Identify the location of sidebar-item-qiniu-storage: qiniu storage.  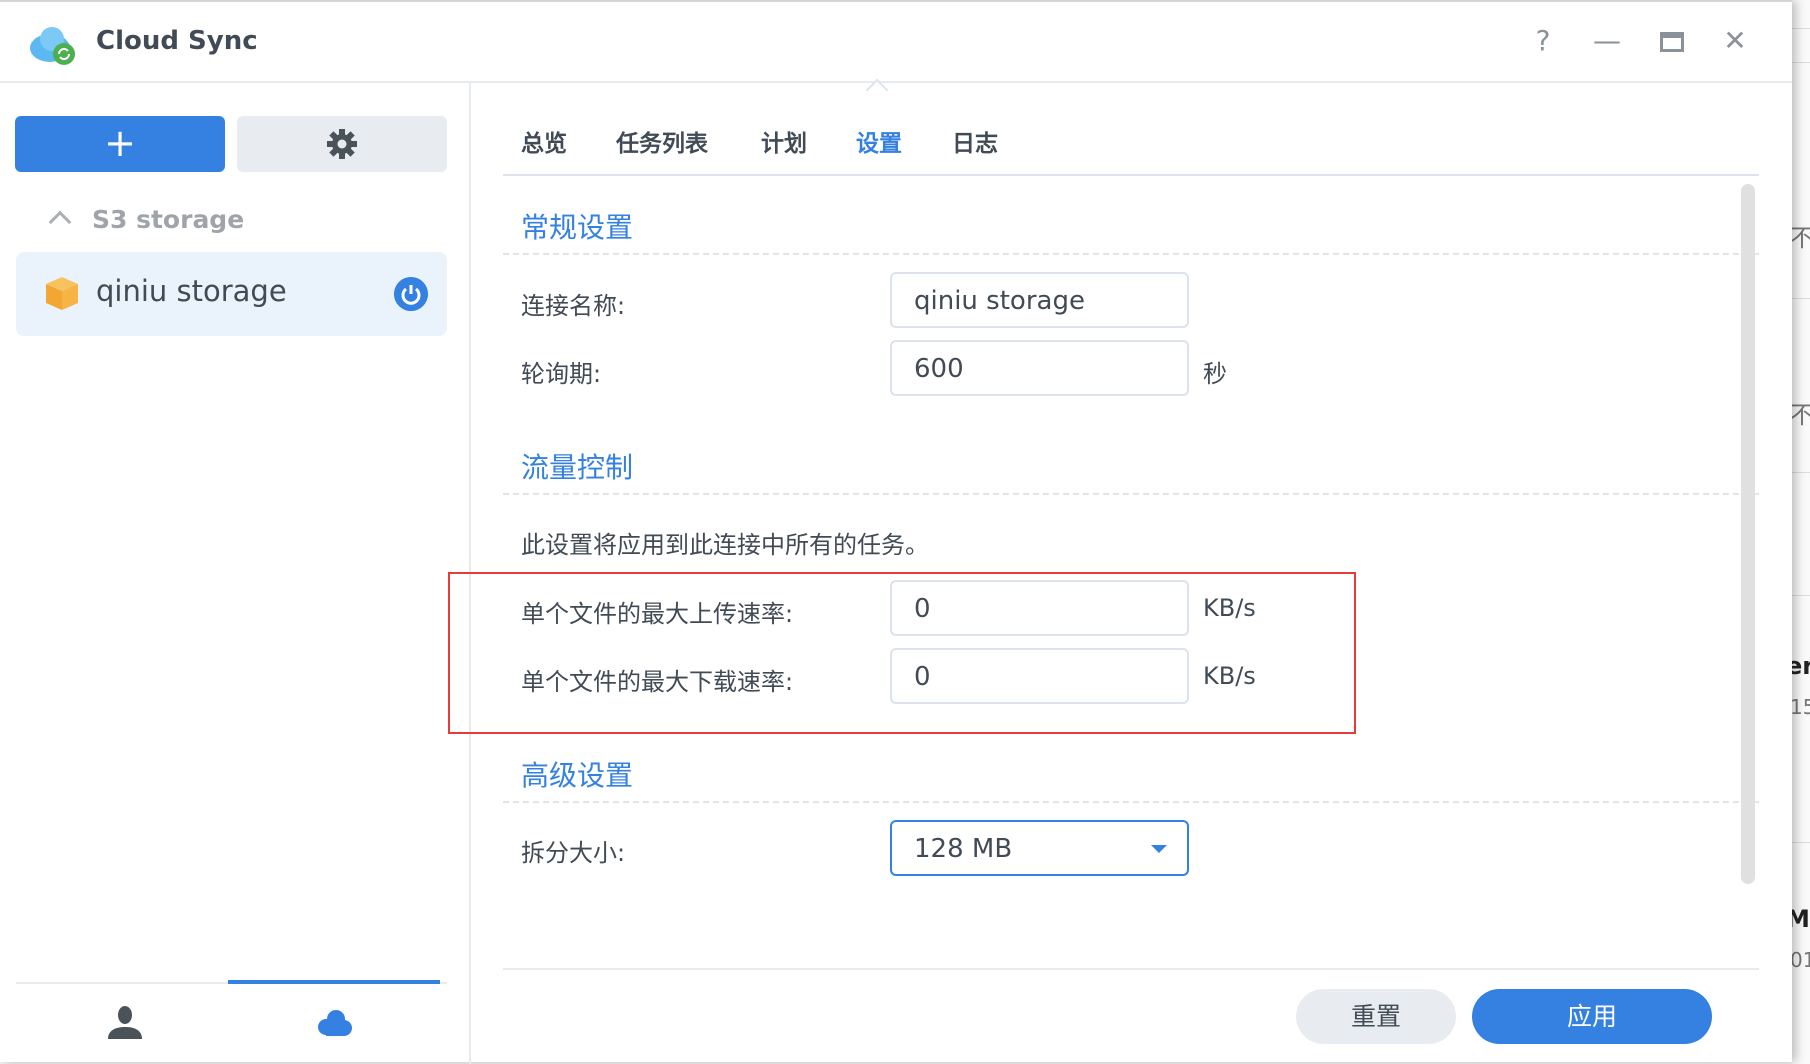
(231, 294).